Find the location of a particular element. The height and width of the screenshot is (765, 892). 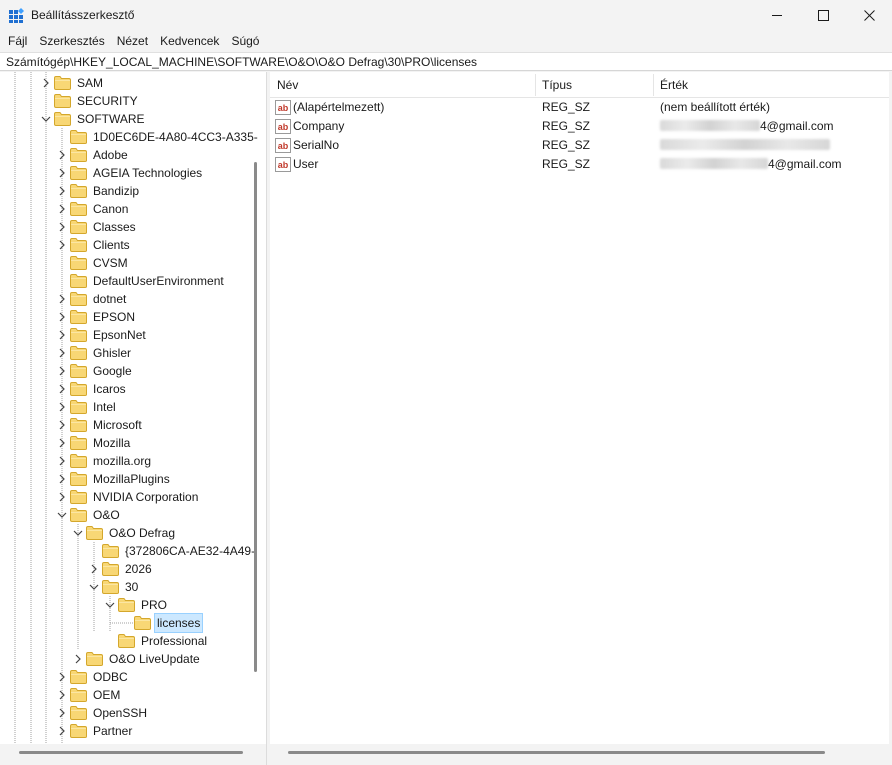

menu-edit: Szerkesztés is located at coordinates (71, 41).